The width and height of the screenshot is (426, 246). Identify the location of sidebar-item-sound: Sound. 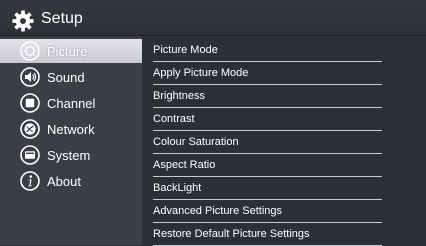
(71, 77).